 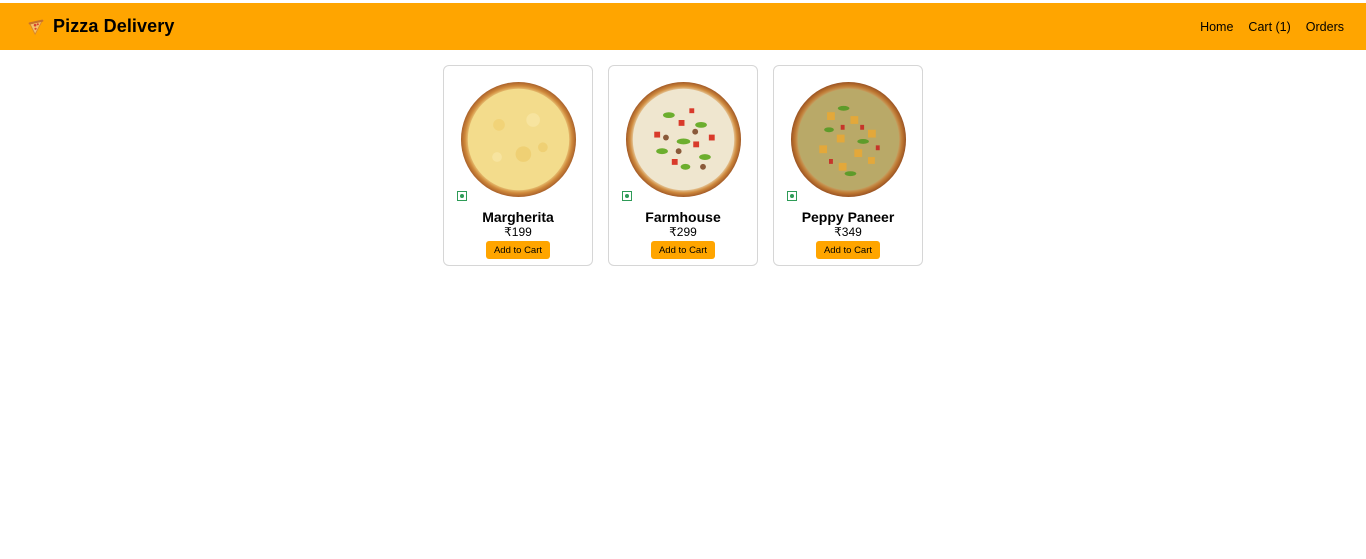 I want to click on product-name: Margherita, so click(x=518, y=217).